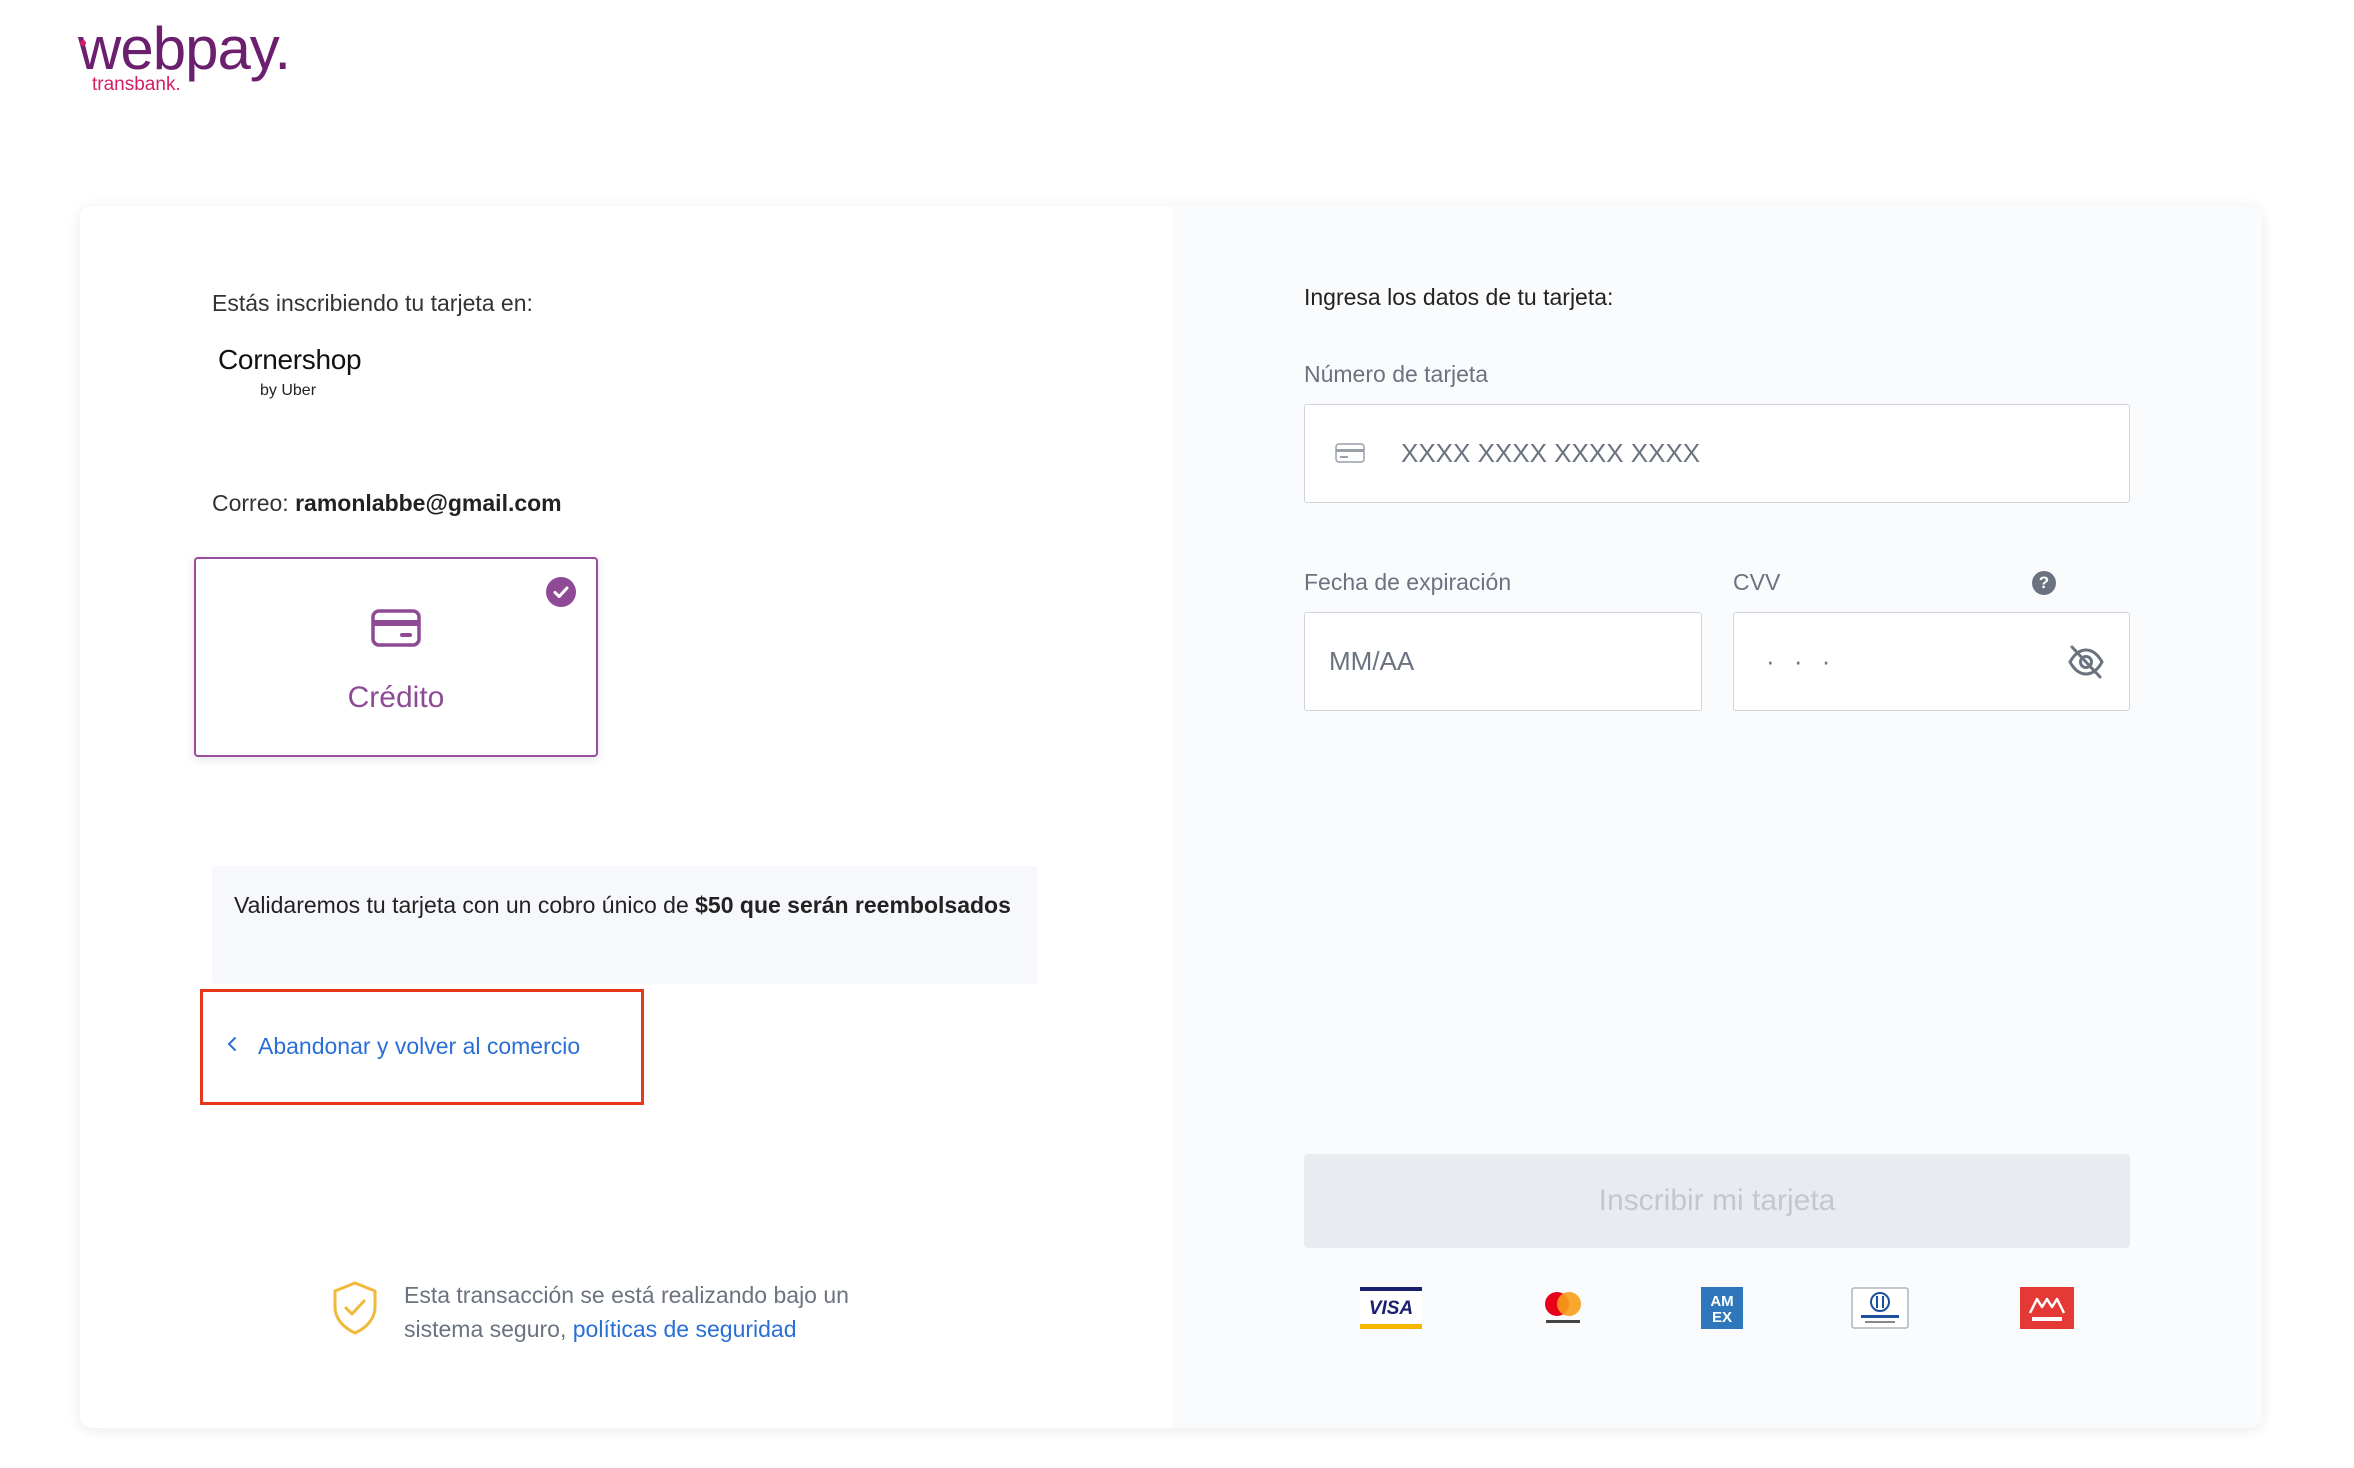 The image size is (2354, 1468). Describe the element at coordinates (561, 592) in the screenshot. I see `selected-check-icon` at that location.